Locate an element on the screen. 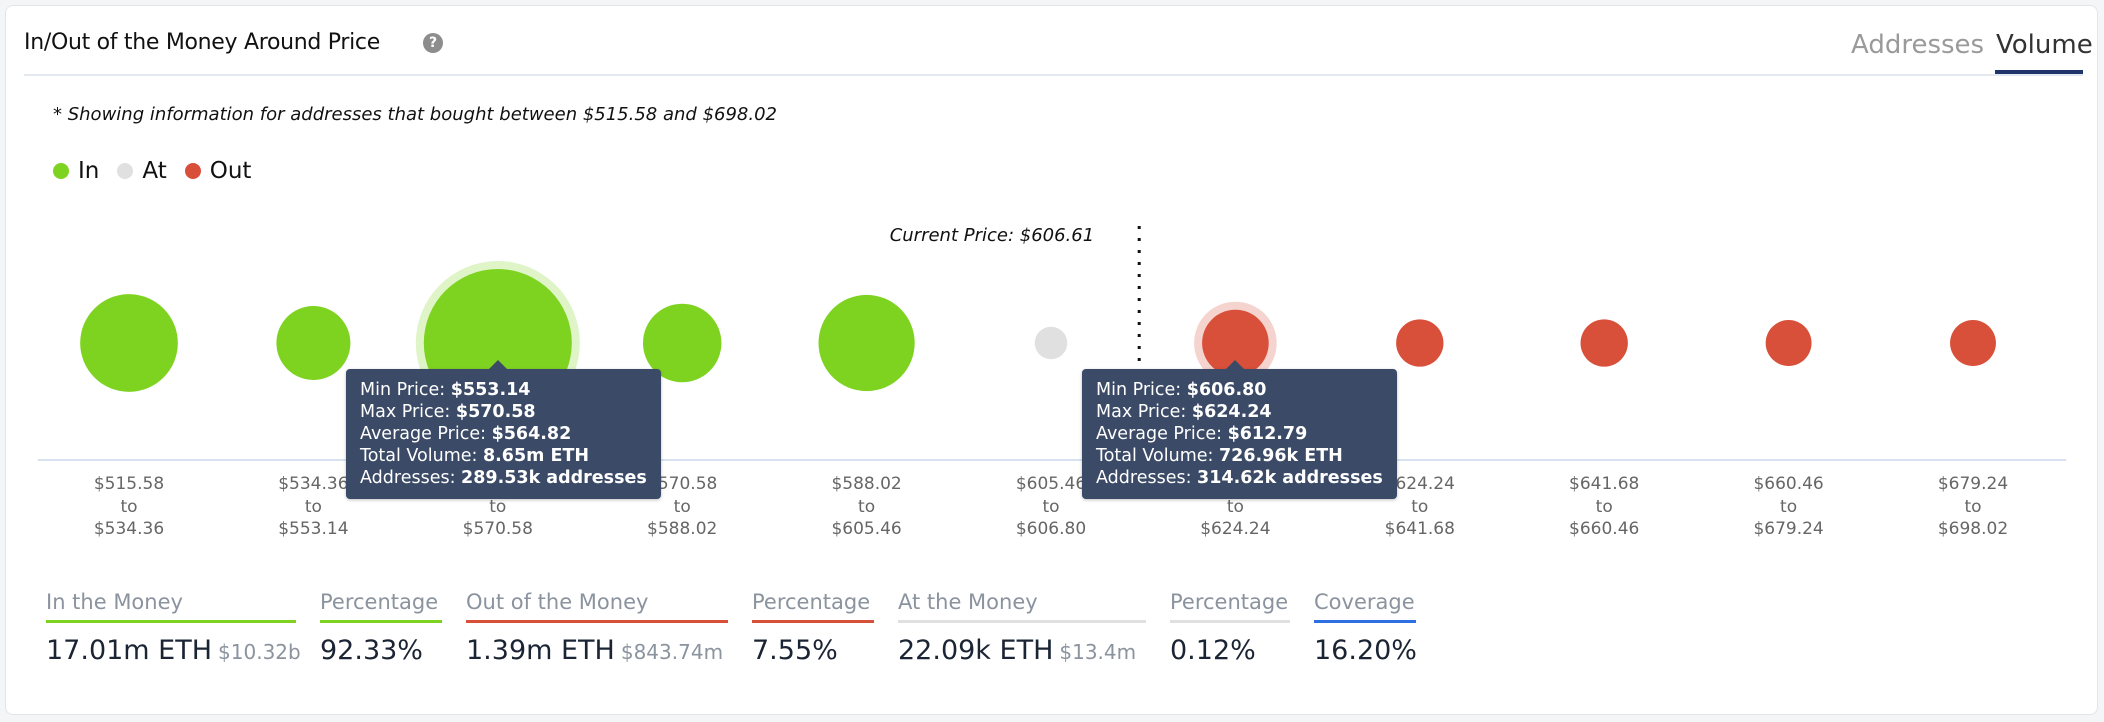  tooltip-row-value: 8.65m ETH is located at coordinates (536, 456).